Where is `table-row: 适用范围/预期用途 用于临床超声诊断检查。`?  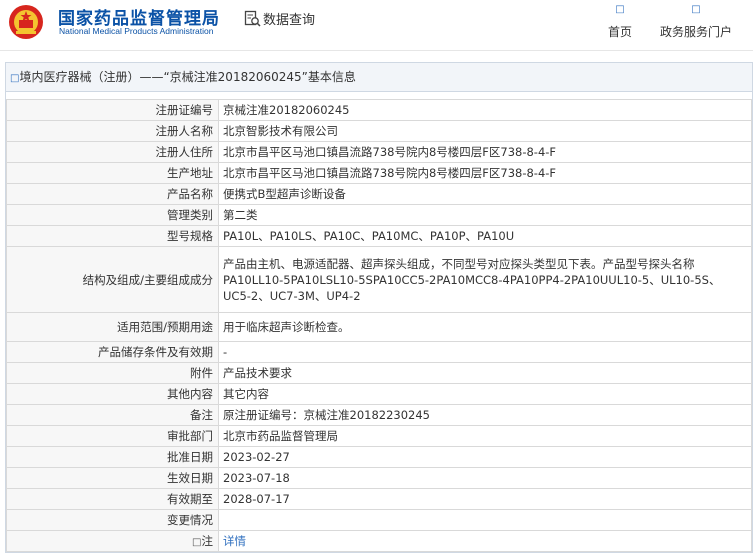 table-row: 适用范围/预期用途 用于临床超声诊断检查。 is located at coordinates (379, 327).